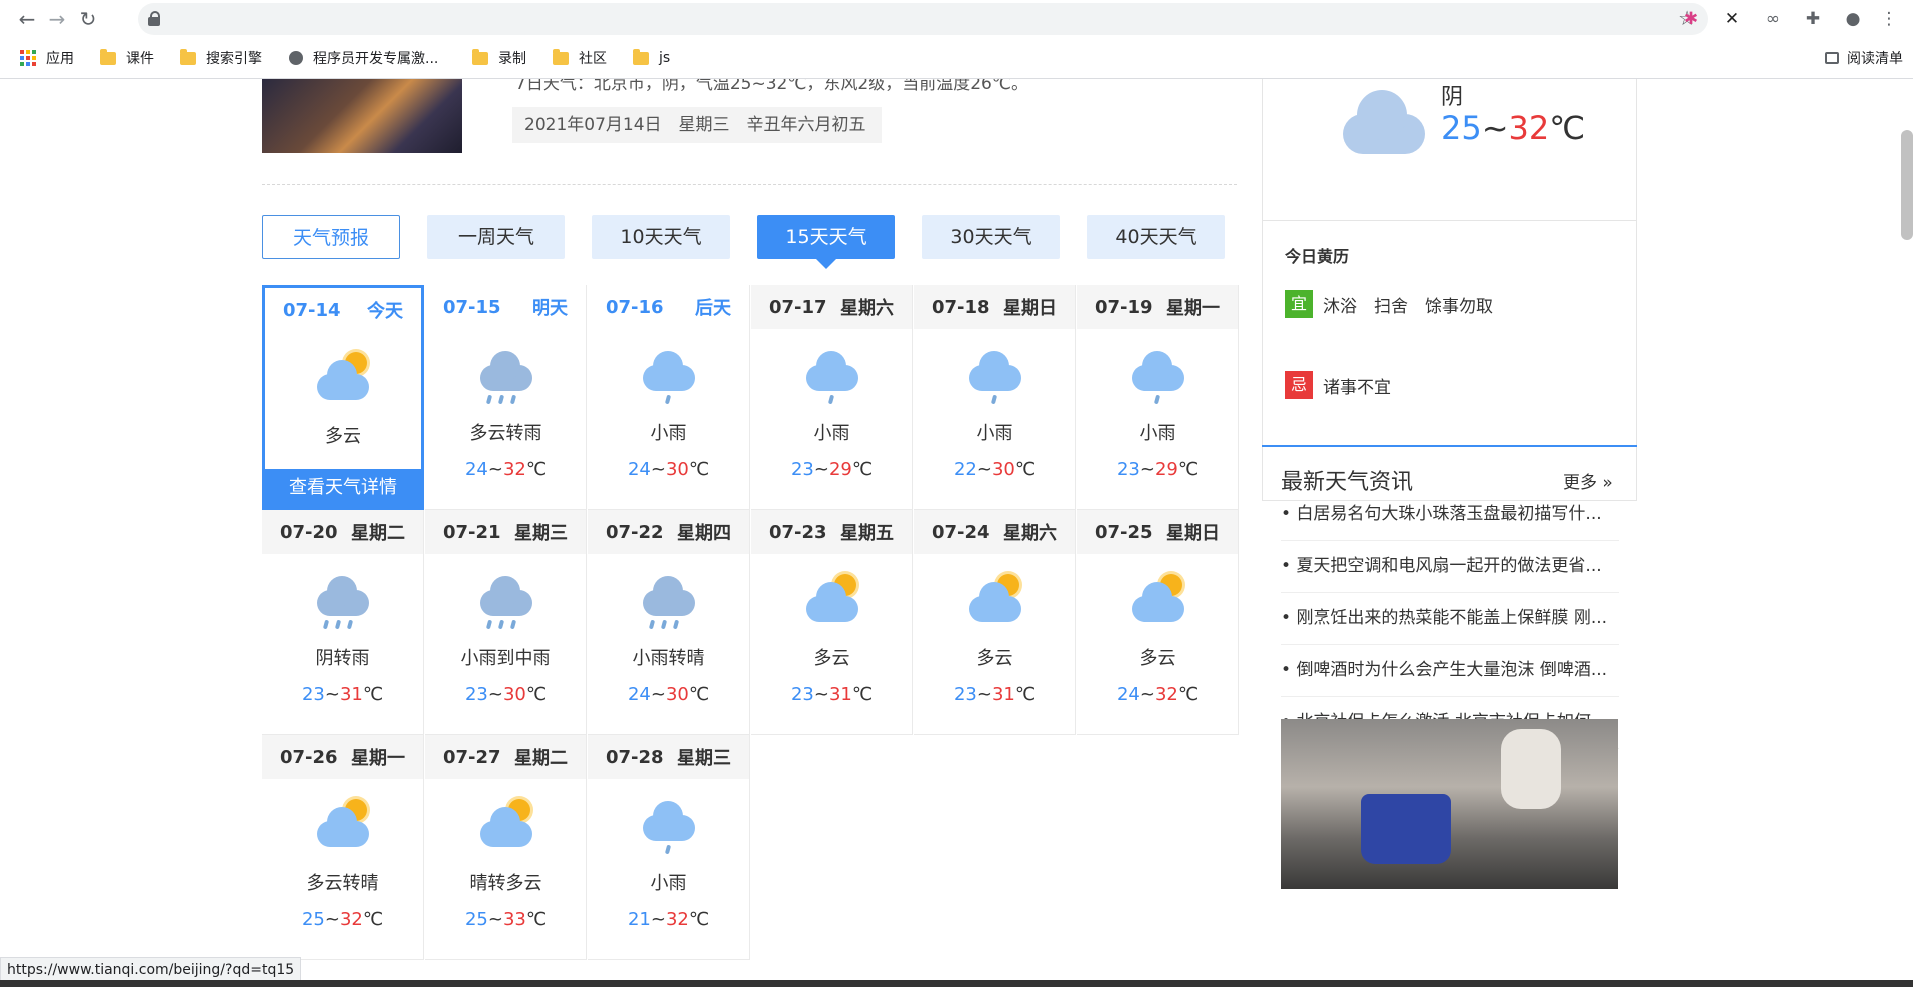  What do you see at coordinates (668, 469) in the screenshot?
I see `day-temp-range: 24~30℃` at bounding box center [668, 469].